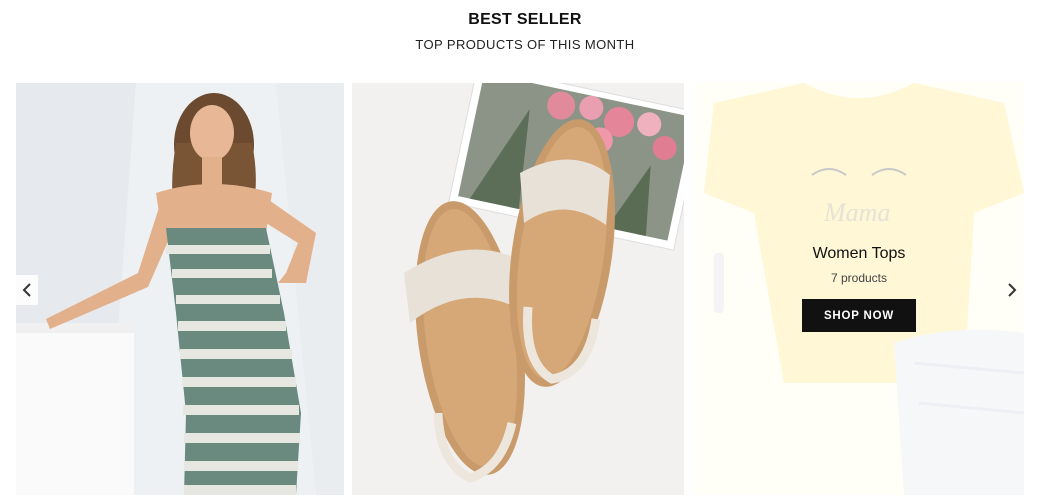 This screenshot has height=499, width=1050. I want to click on carousel-next-button, so click(1012, 290).